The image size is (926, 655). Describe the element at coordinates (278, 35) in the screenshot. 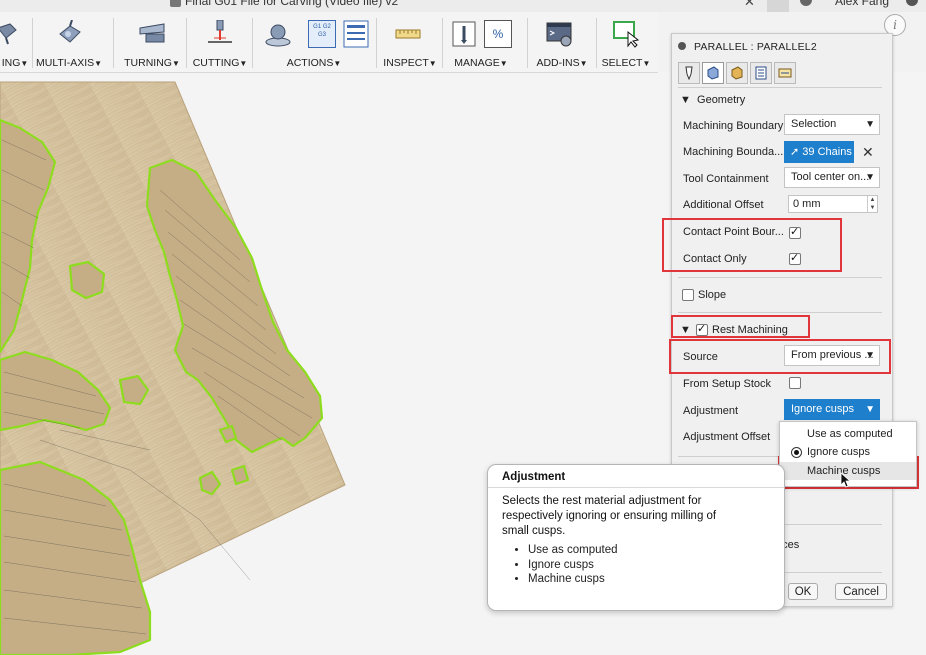

I see `simulate-icon` at that location.